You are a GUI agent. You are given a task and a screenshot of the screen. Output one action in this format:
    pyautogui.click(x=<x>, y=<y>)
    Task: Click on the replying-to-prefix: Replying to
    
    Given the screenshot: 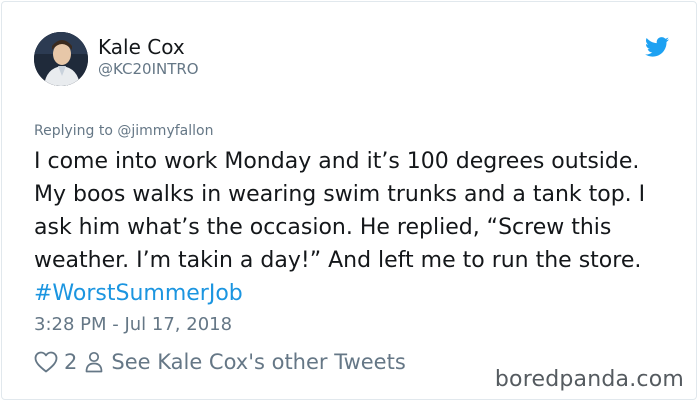 What is the action you would take?
    pyautogui.click(x=76, y=131)
    